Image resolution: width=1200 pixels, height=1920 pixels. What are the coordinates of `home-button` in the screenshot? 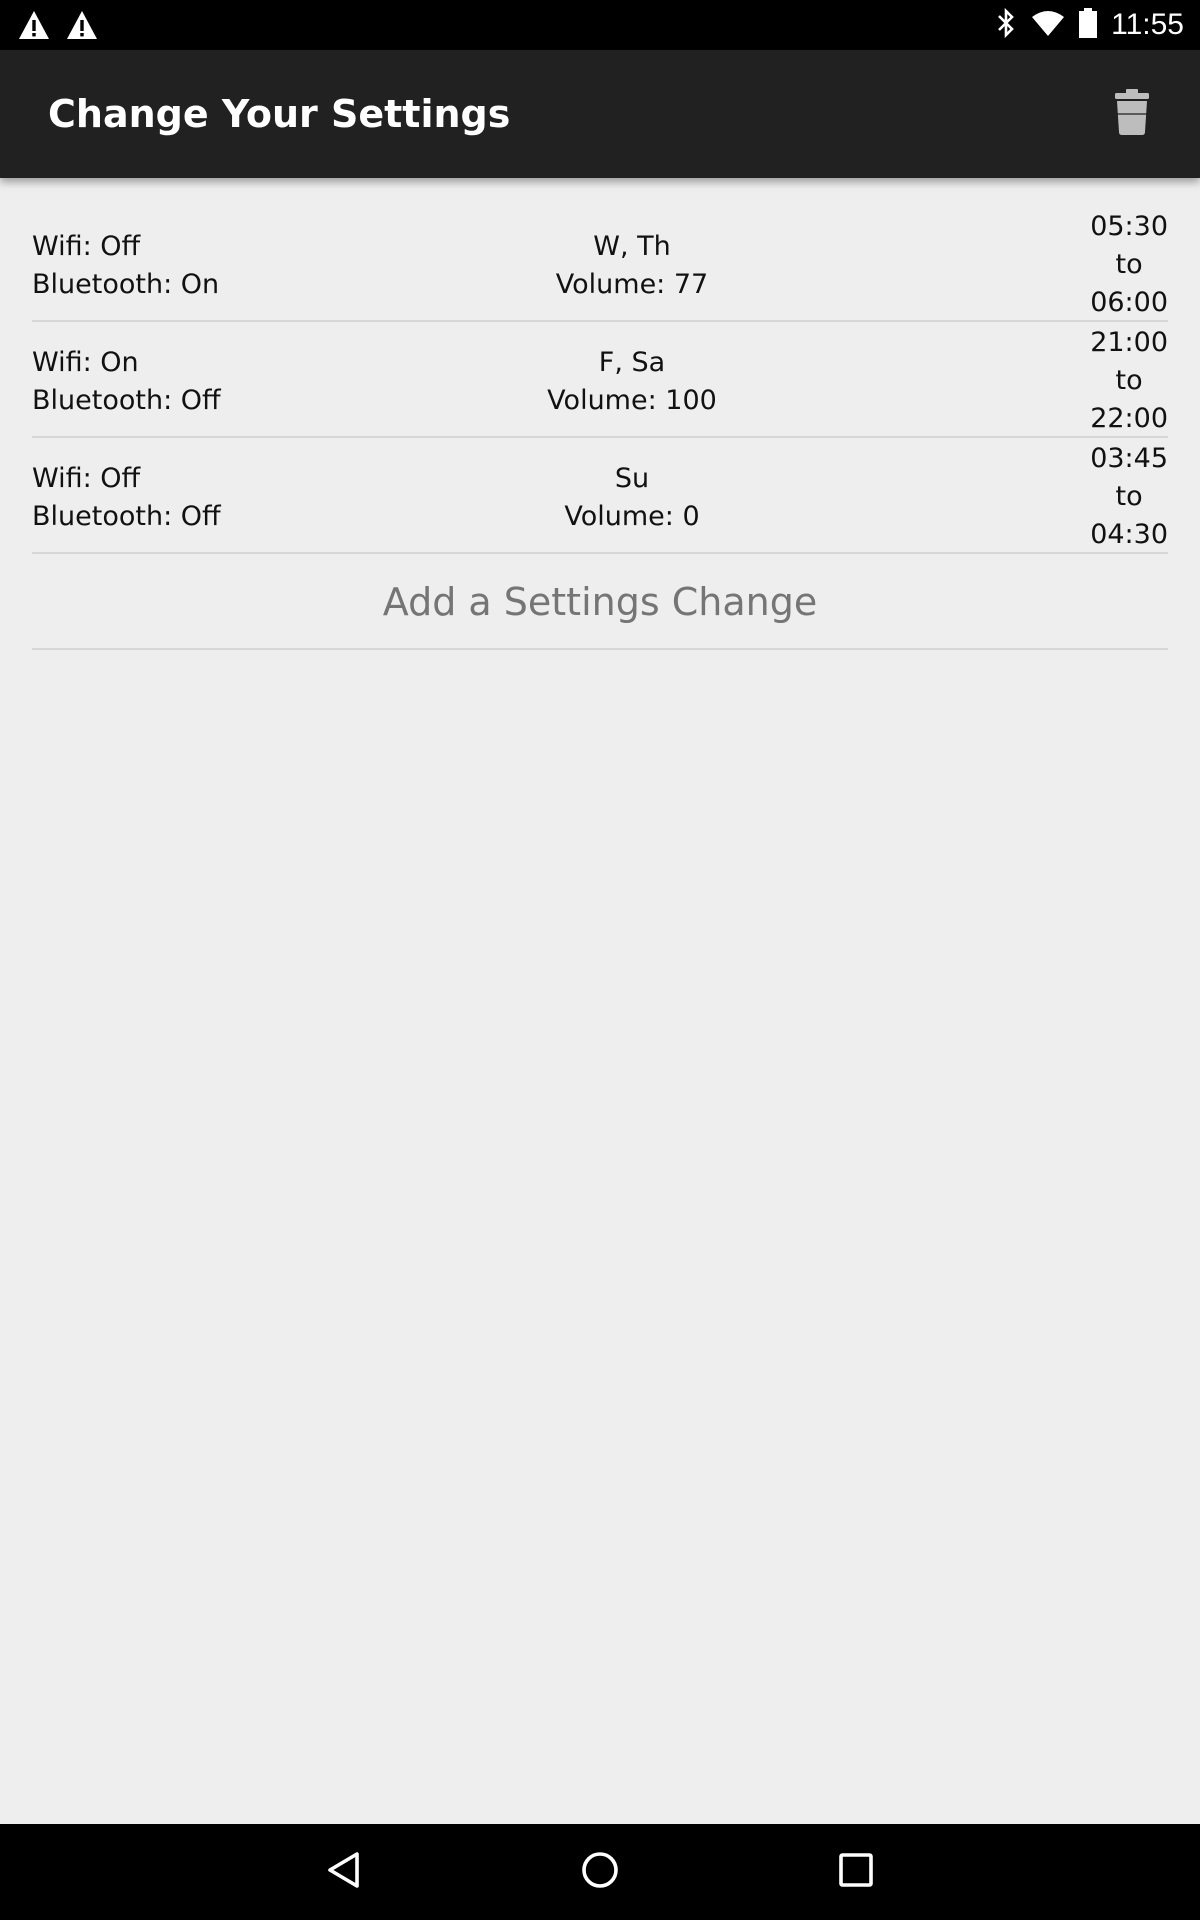 It's located at (600, 1872).